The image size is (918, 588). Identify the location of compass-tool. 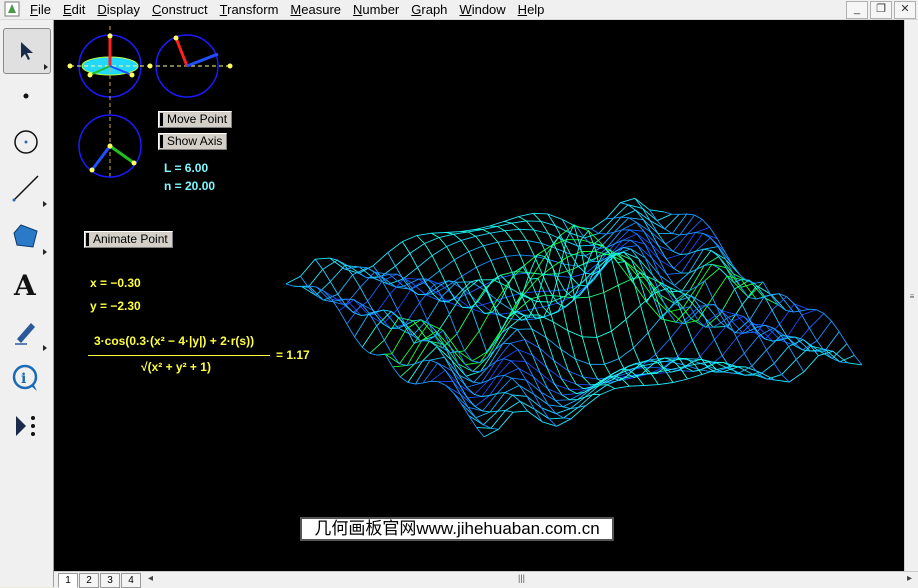
(26, 142).